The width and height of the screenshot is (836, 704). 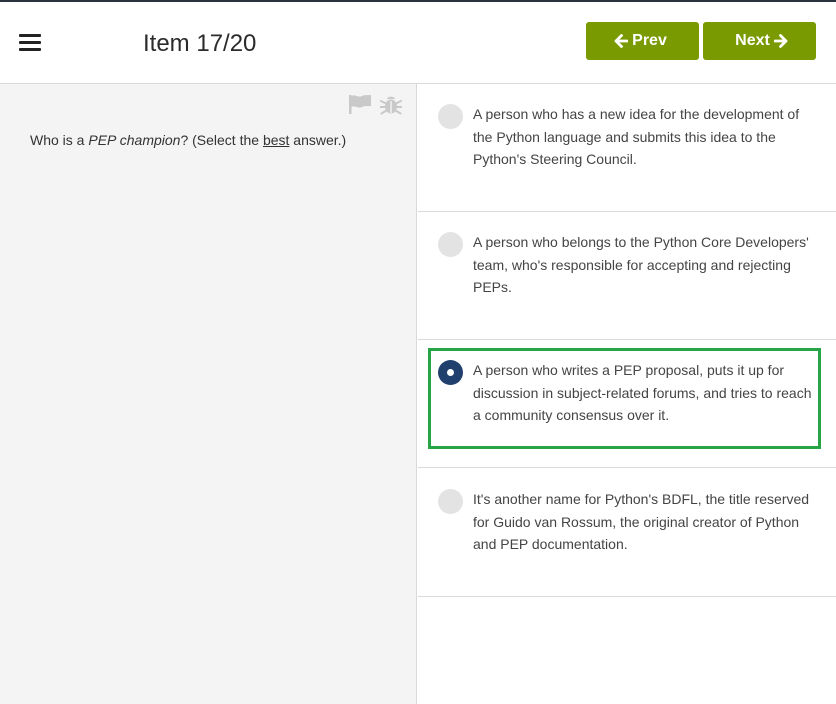 What do you see at coordinates (30, 43) in the screenshot?
I see `hamburger-menu-icon` at bounding box center [30, 43].